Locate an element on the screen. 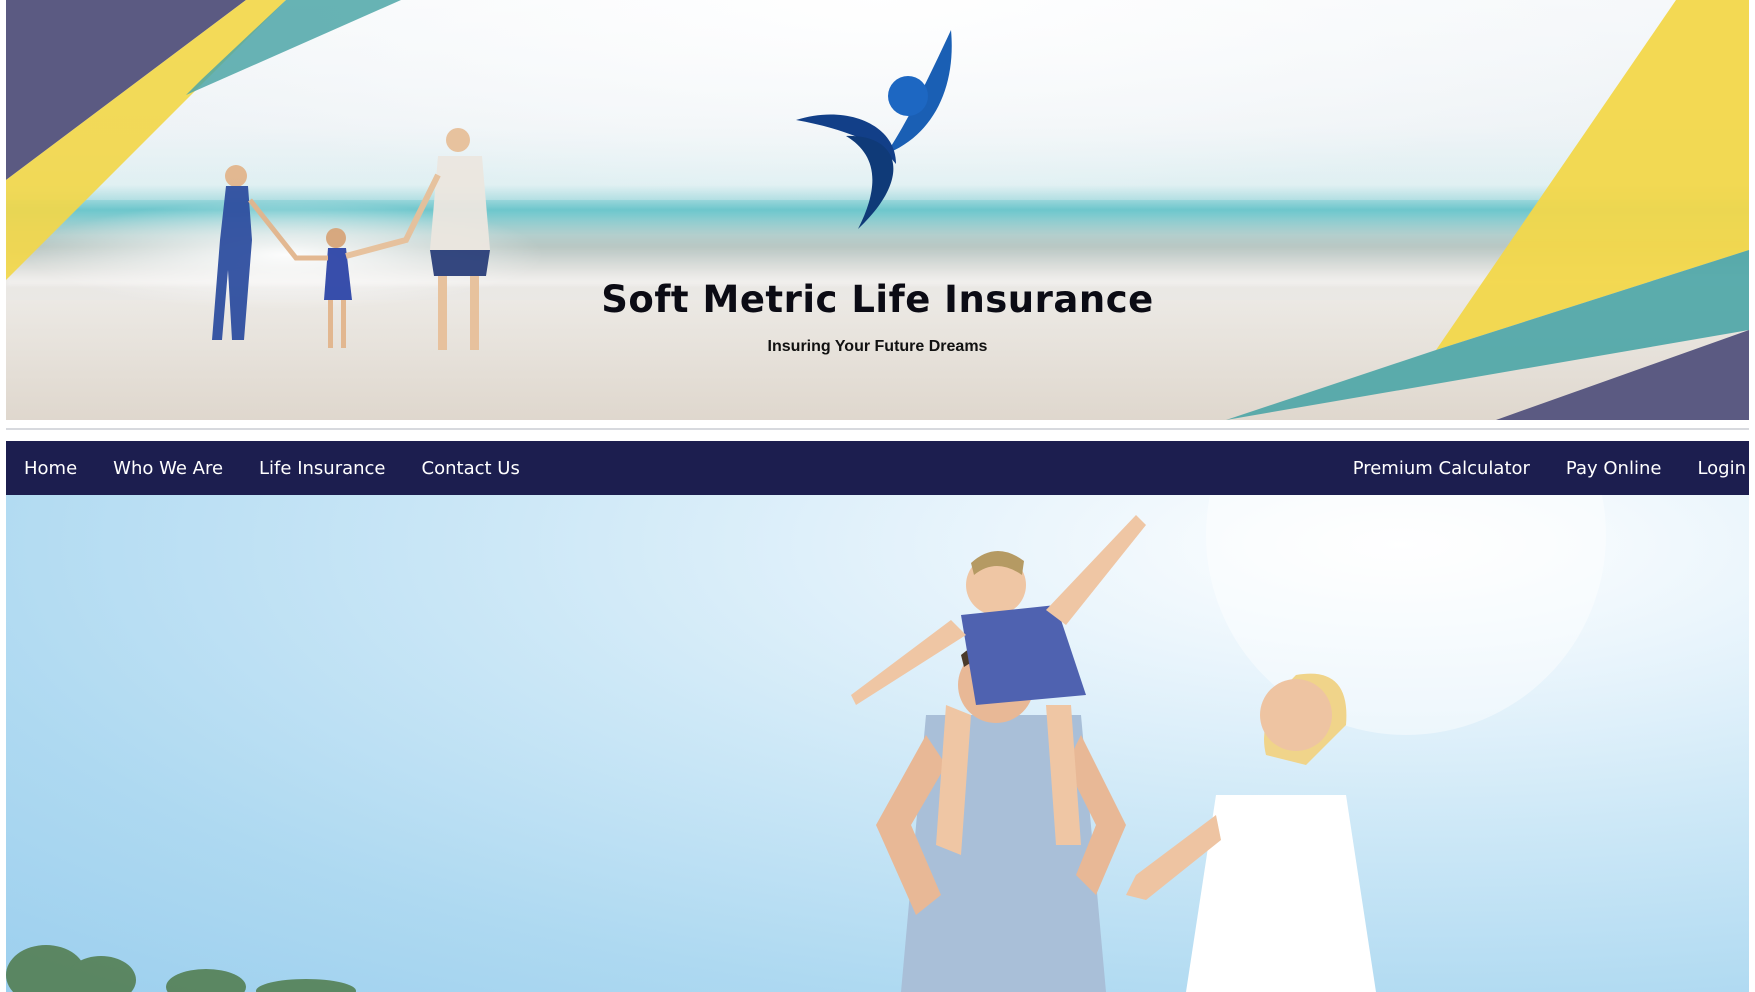 Image resolution: width=1755 pixels, height=992 pixels. nav-home-link: Home is located at coordinates (50, 468).